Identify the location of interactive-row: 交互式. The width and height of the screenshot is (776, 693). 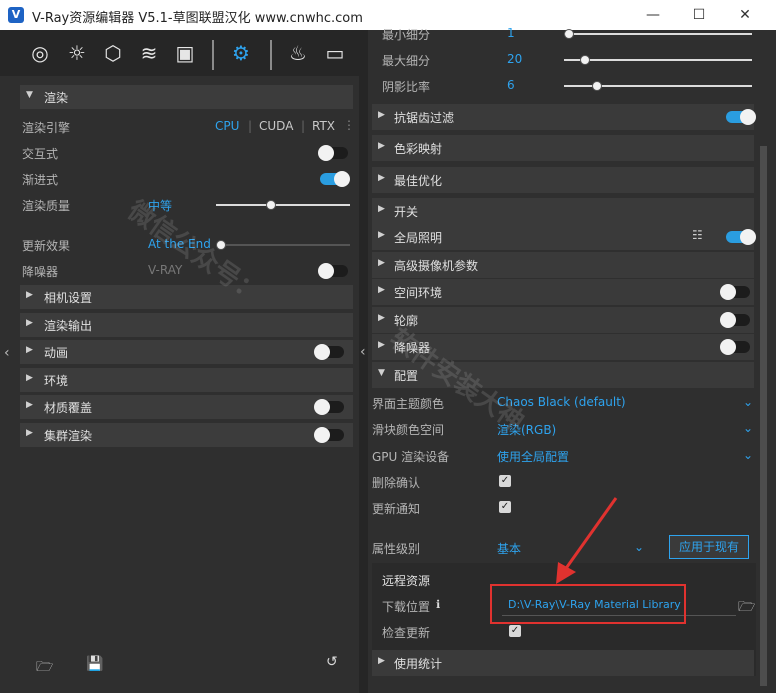
(187, 153).